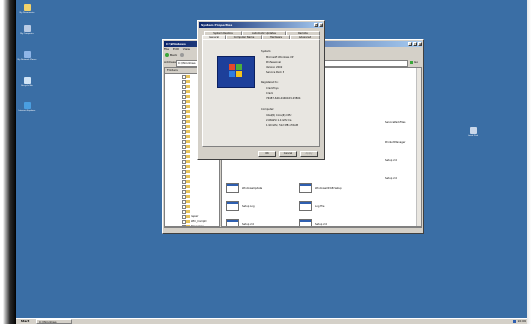 This screenshot has height=325, width=531. Describe the element at coordinates (274, 67) in the screenshot. I see `system-version: Version 2002` at that location.